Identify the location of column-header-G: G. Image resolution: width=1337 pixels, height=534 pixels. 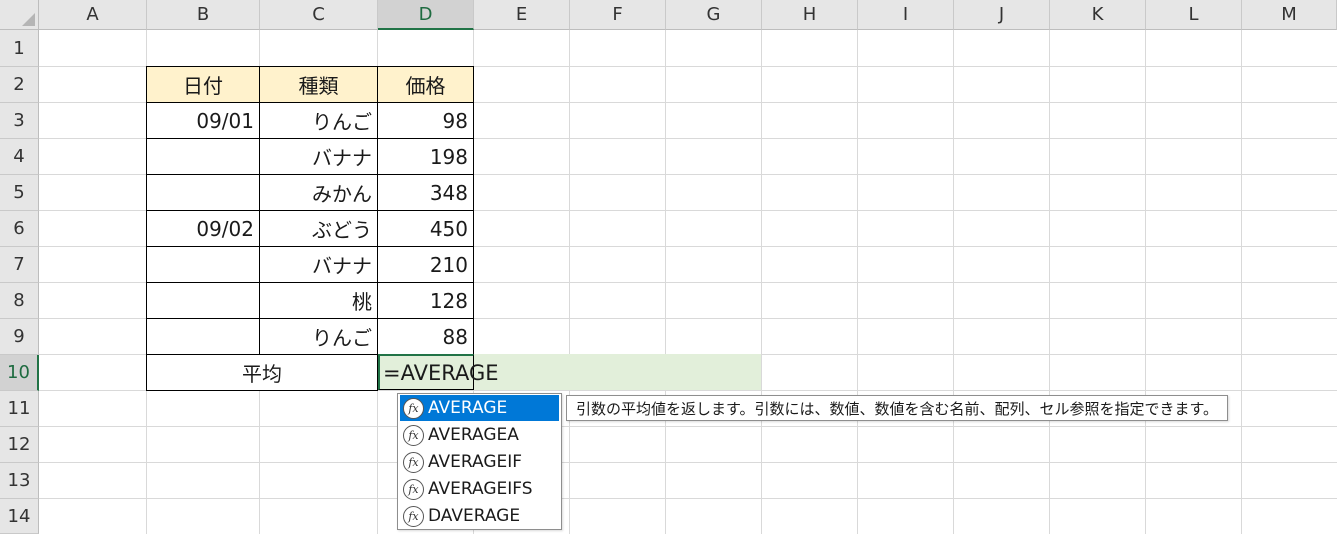
(714, 15).